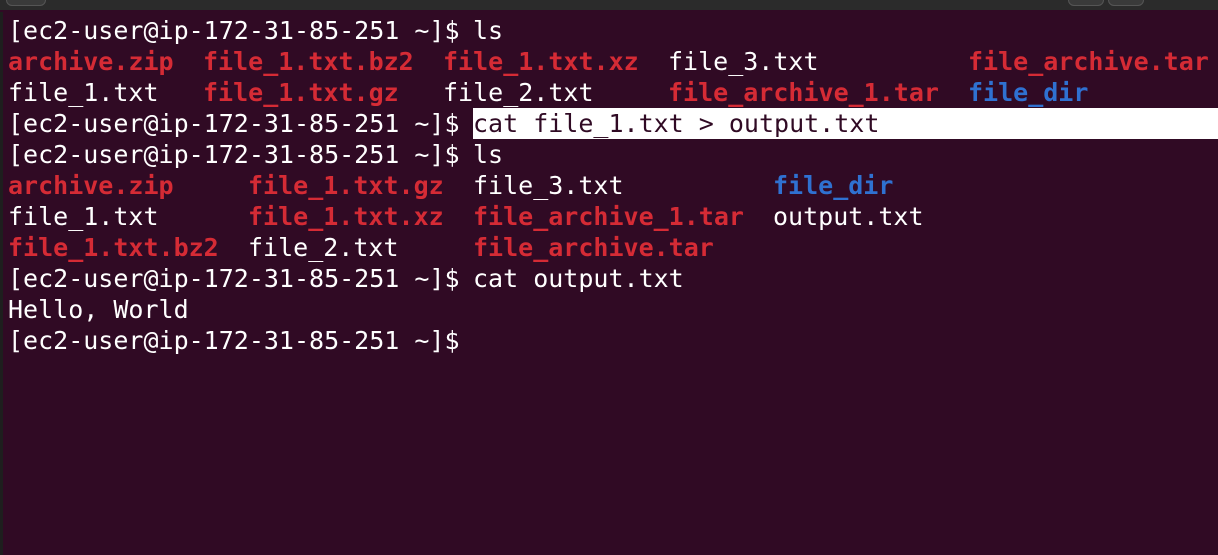  I want to click on maximize-button, so click(1126, 3).